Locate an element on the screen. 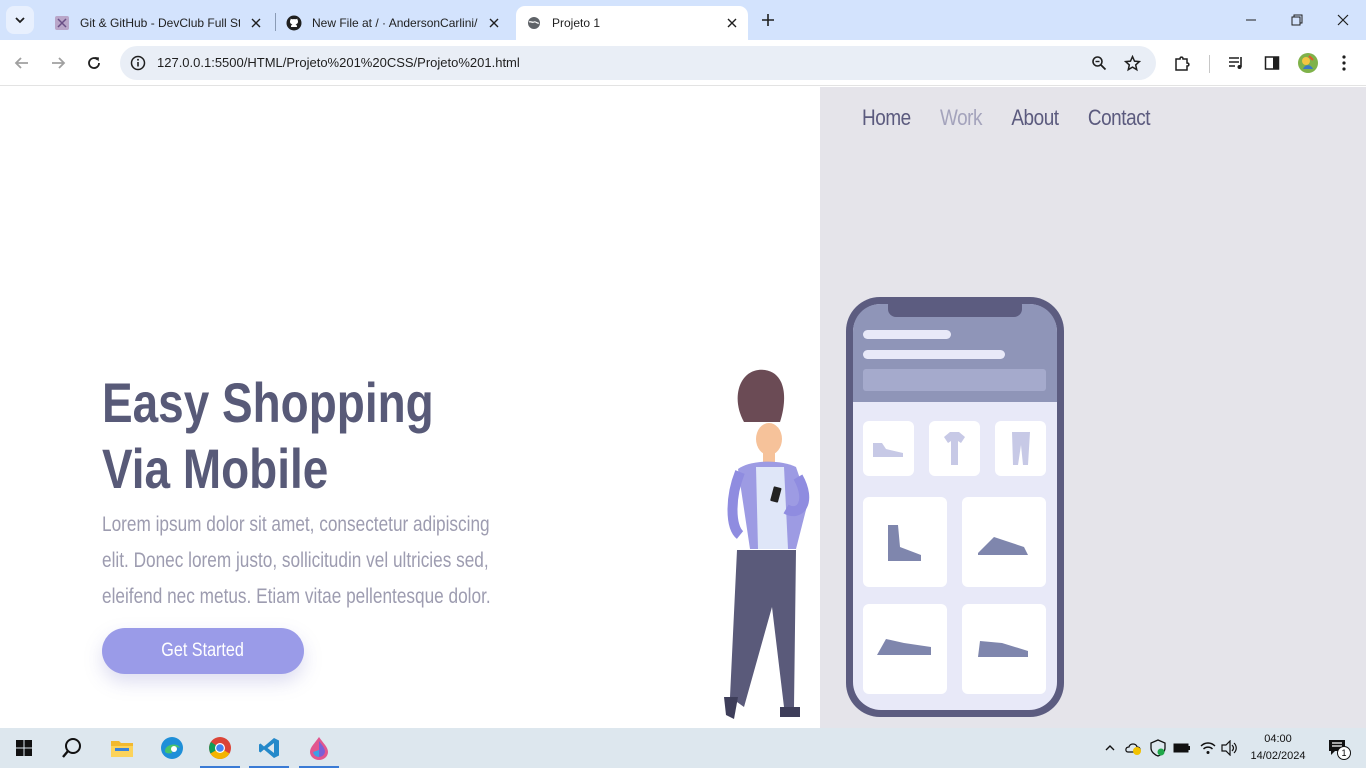 The image size is (1366, 768). hero-title-line-2: Via Mobile is located at coordinates (215, 468).